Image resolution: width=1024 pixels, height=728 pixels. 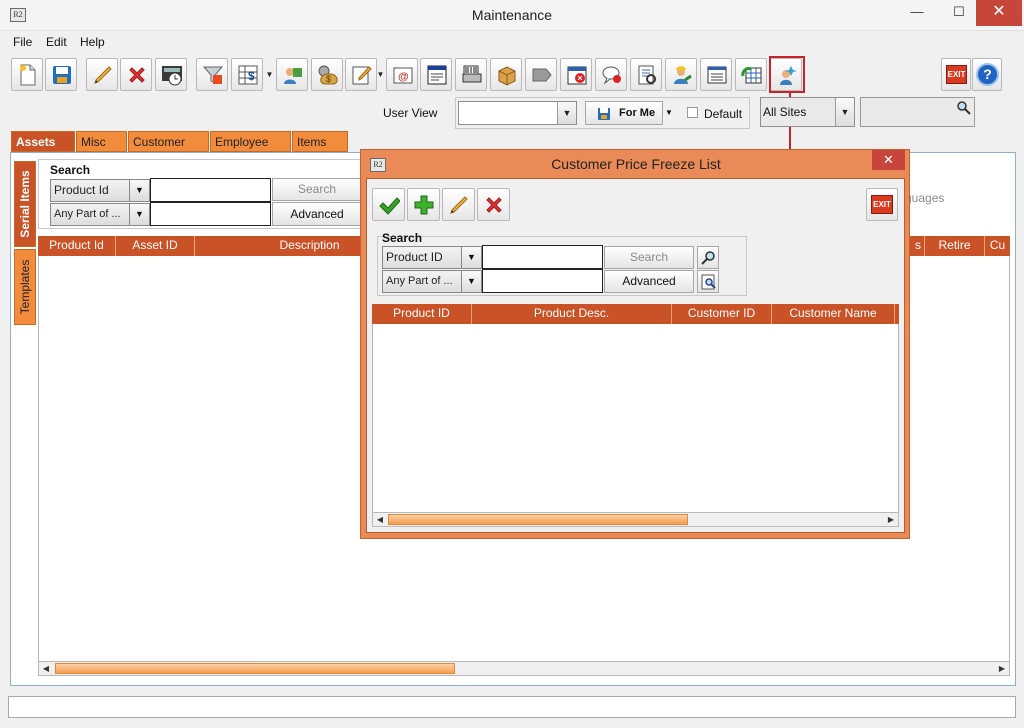 I want to click on tab-assets: Assets, so click(x=43, y=141).